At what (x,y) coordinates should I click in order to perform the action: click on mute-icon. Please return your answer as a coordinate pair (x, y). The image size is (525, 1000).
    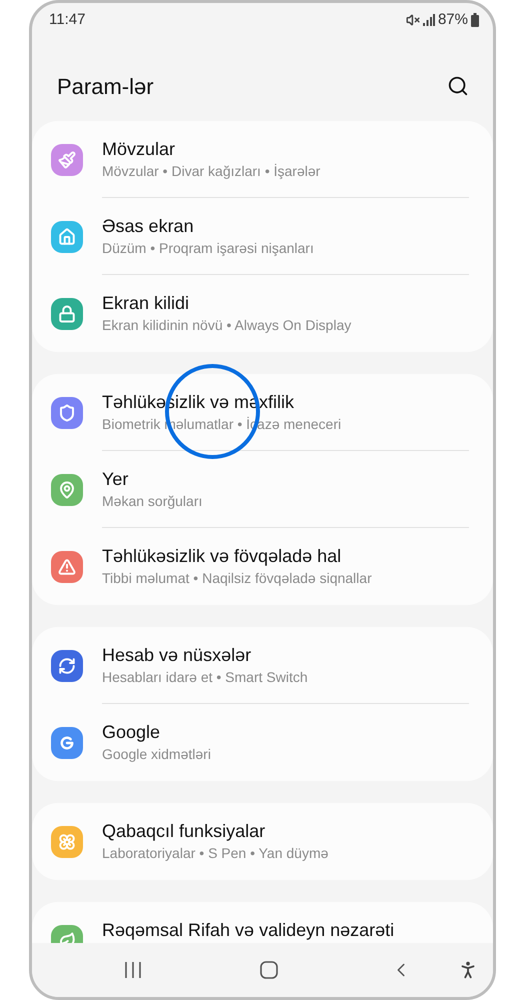
    Looking at the image, I should click on (413, 20).